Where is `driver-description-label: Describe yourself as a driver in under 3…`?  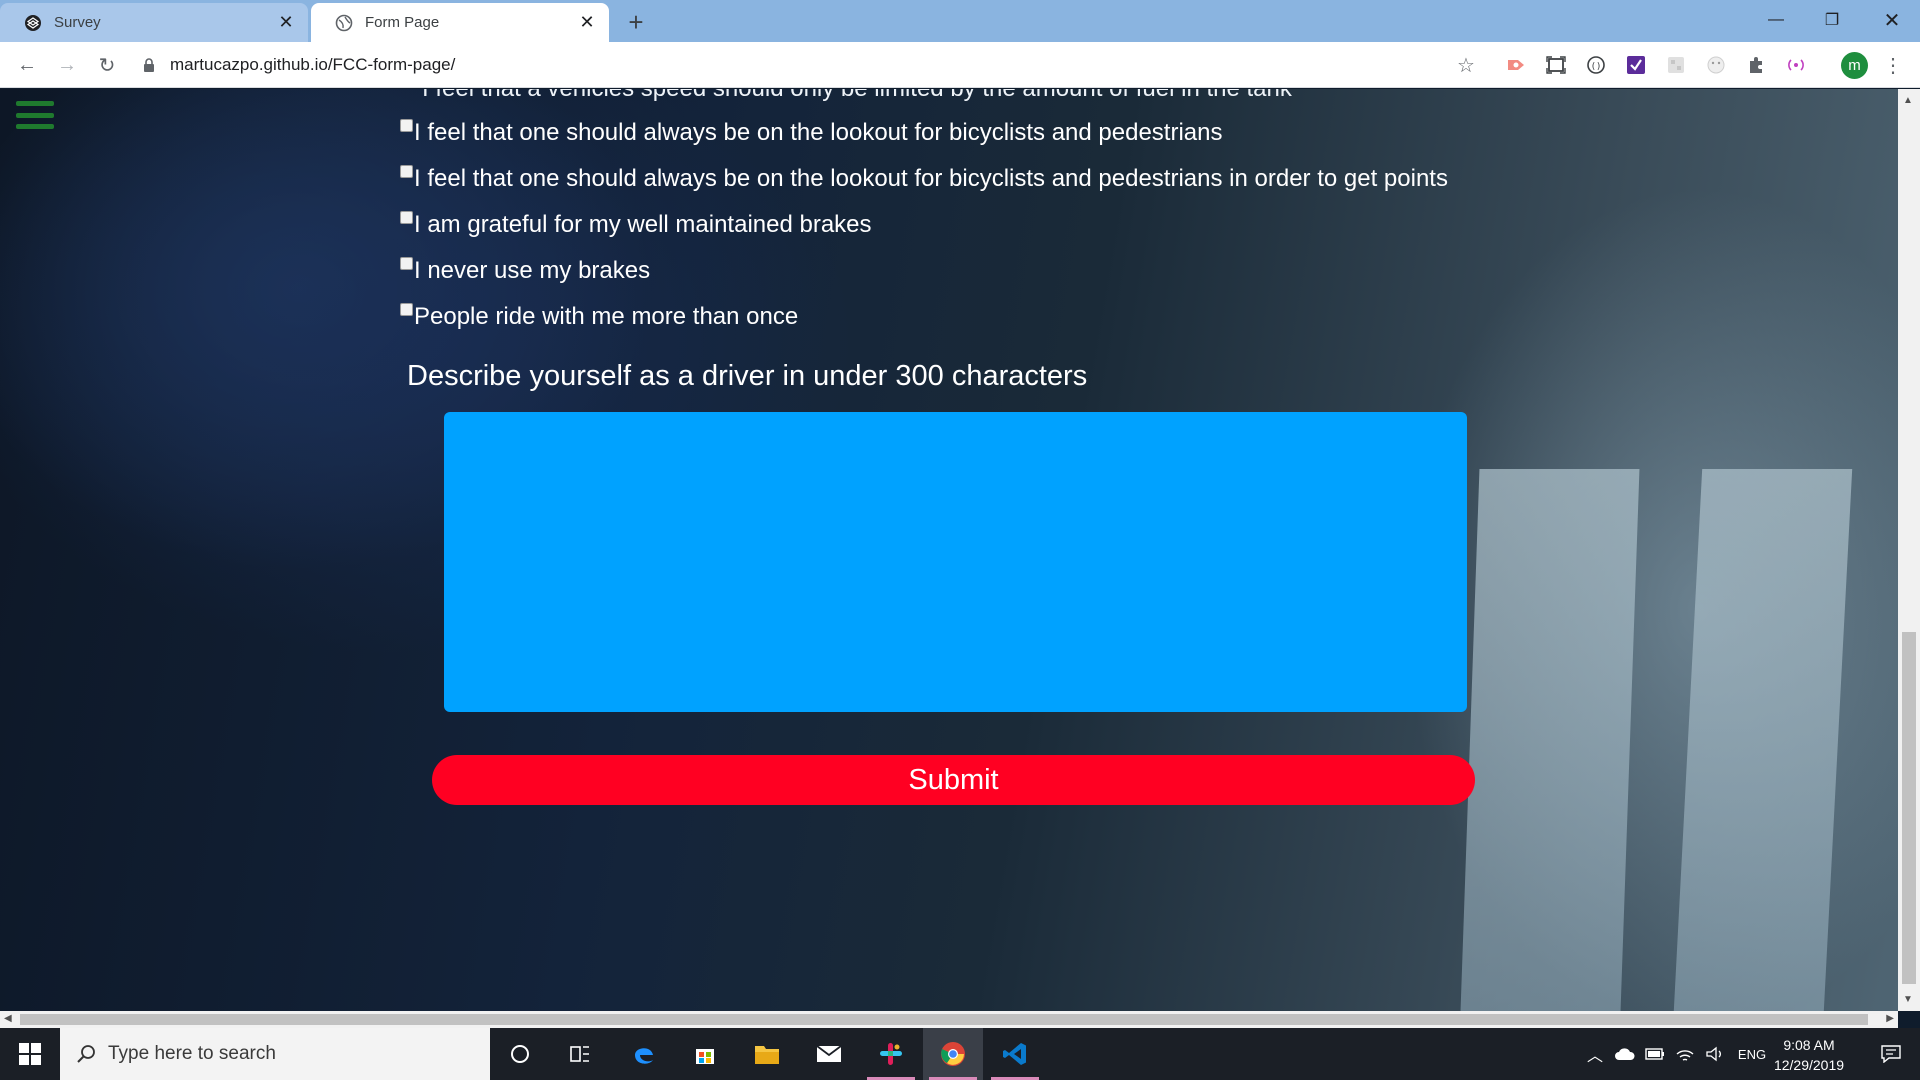 driver-description-label: Describe yourself as a driver in under 3… is located at coordinates (747, 376).